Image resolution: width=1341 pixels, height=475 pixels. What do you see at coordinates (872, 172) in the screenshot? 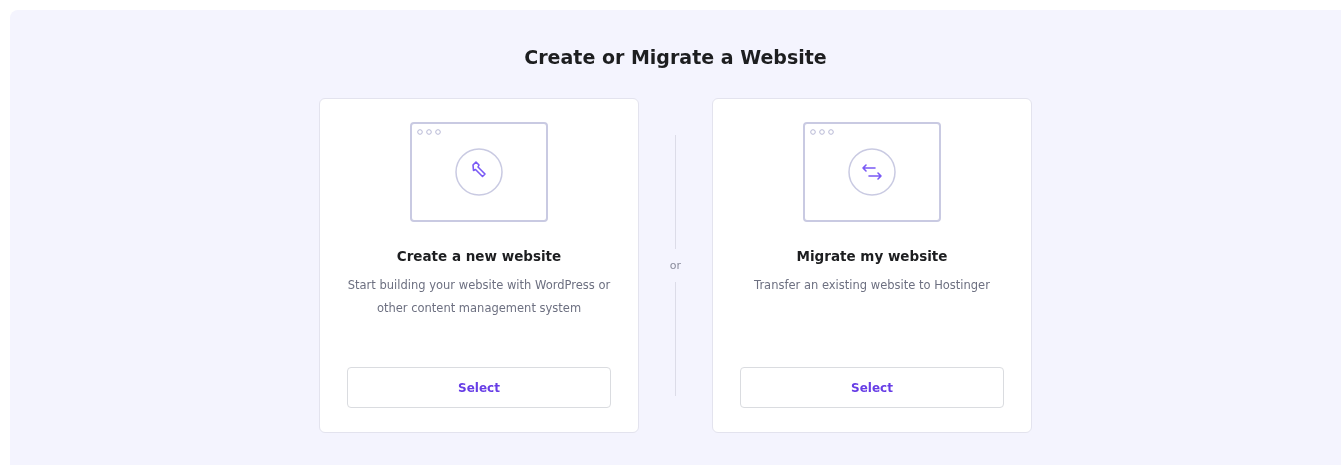
I see `browser-arrows-icon` at bounding box center [872, 172].